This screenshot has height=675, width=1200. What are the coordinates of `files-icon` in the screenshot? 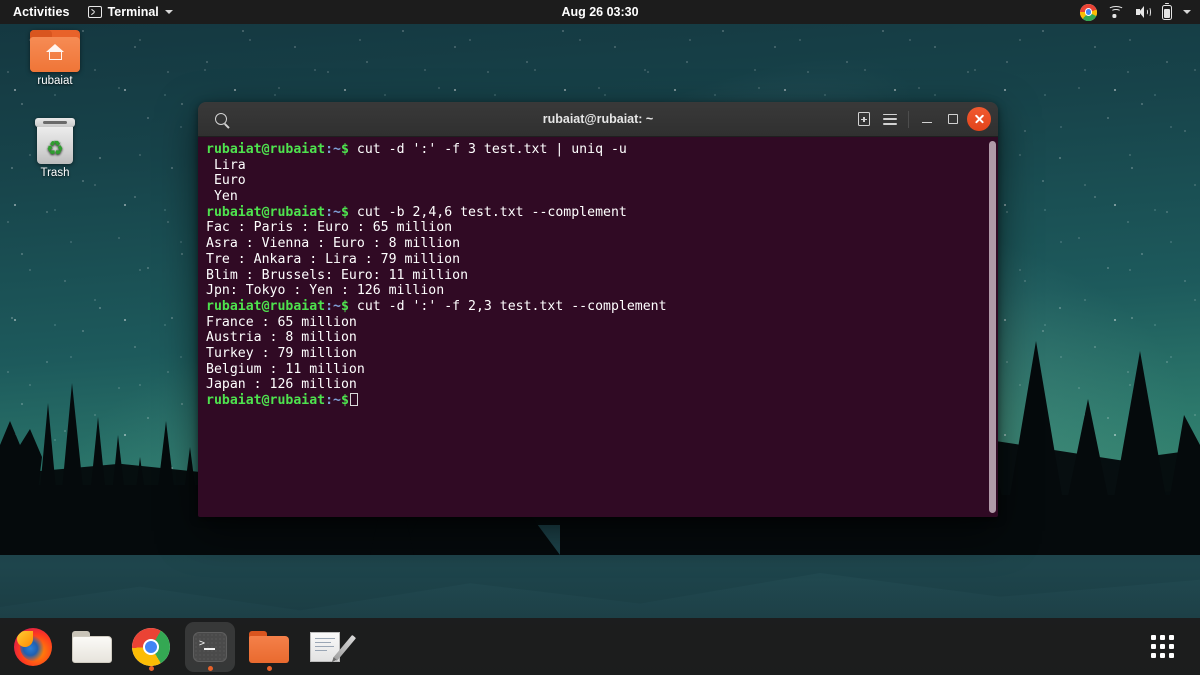 It's located at (92, 646).